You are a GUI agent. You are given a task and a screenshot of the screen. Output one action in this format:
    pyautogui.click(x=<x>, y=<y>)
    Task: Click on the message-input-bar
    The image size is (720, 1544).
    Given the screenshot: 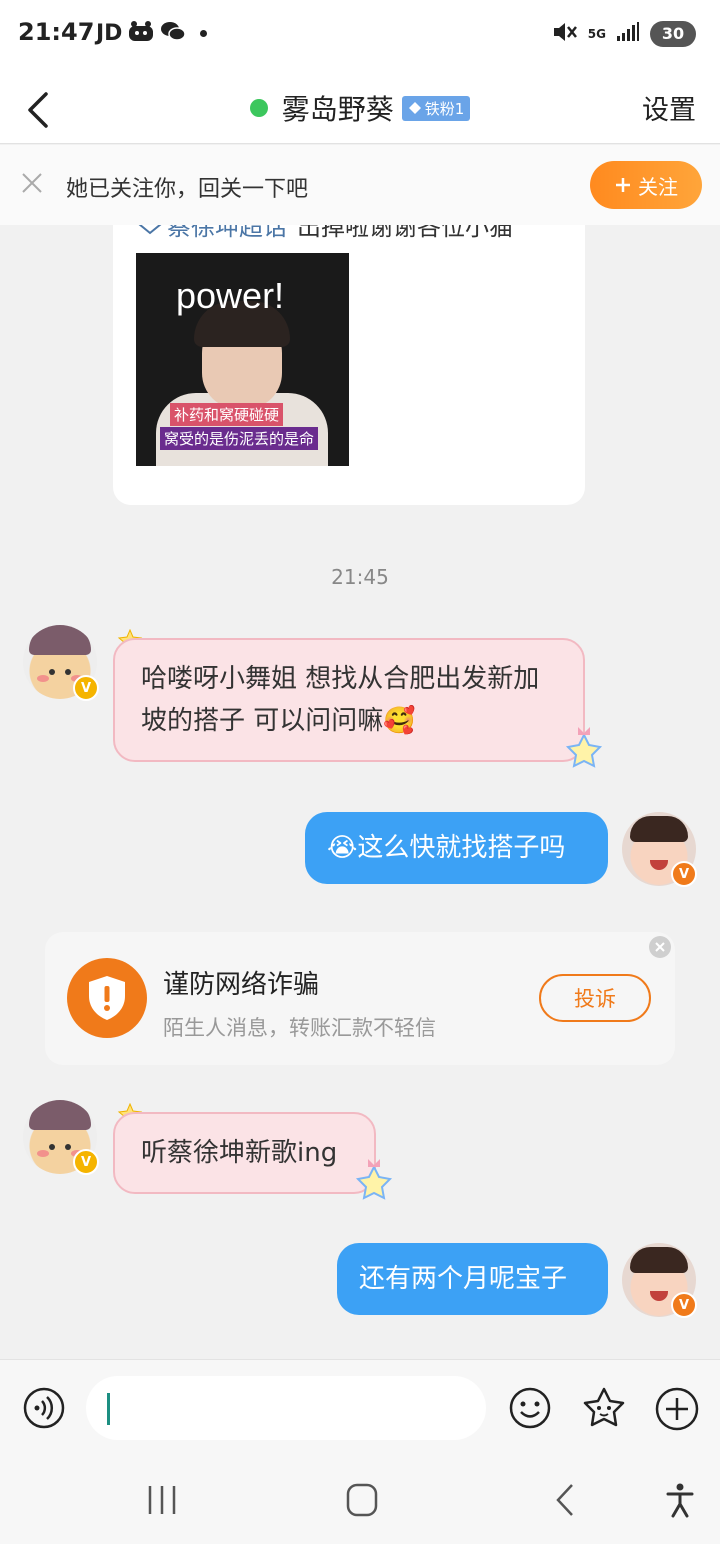 What is the action you would take?
    pyautogui.click(x=360, y=1406)
    